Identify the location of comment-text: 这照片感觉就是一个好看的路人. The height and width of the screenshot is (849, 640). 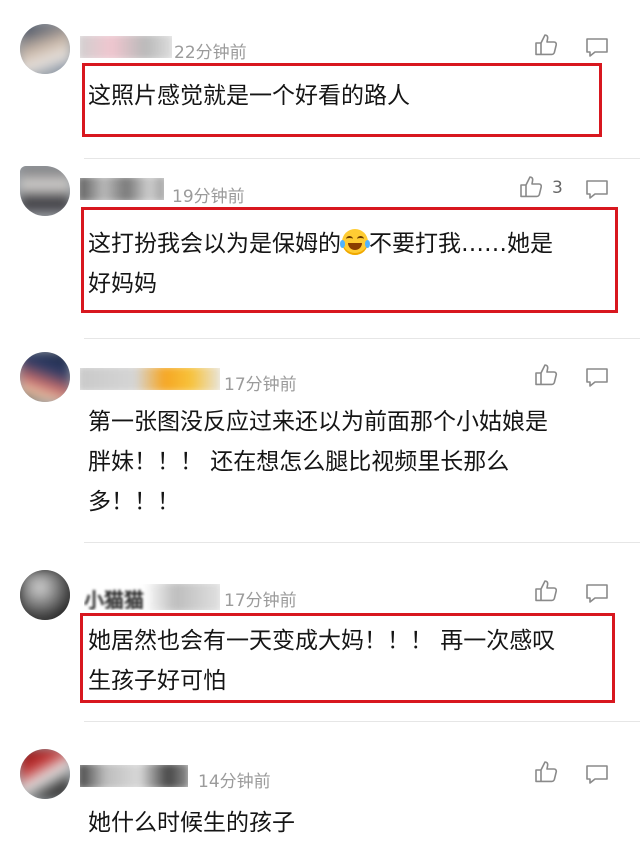
(249, 96).